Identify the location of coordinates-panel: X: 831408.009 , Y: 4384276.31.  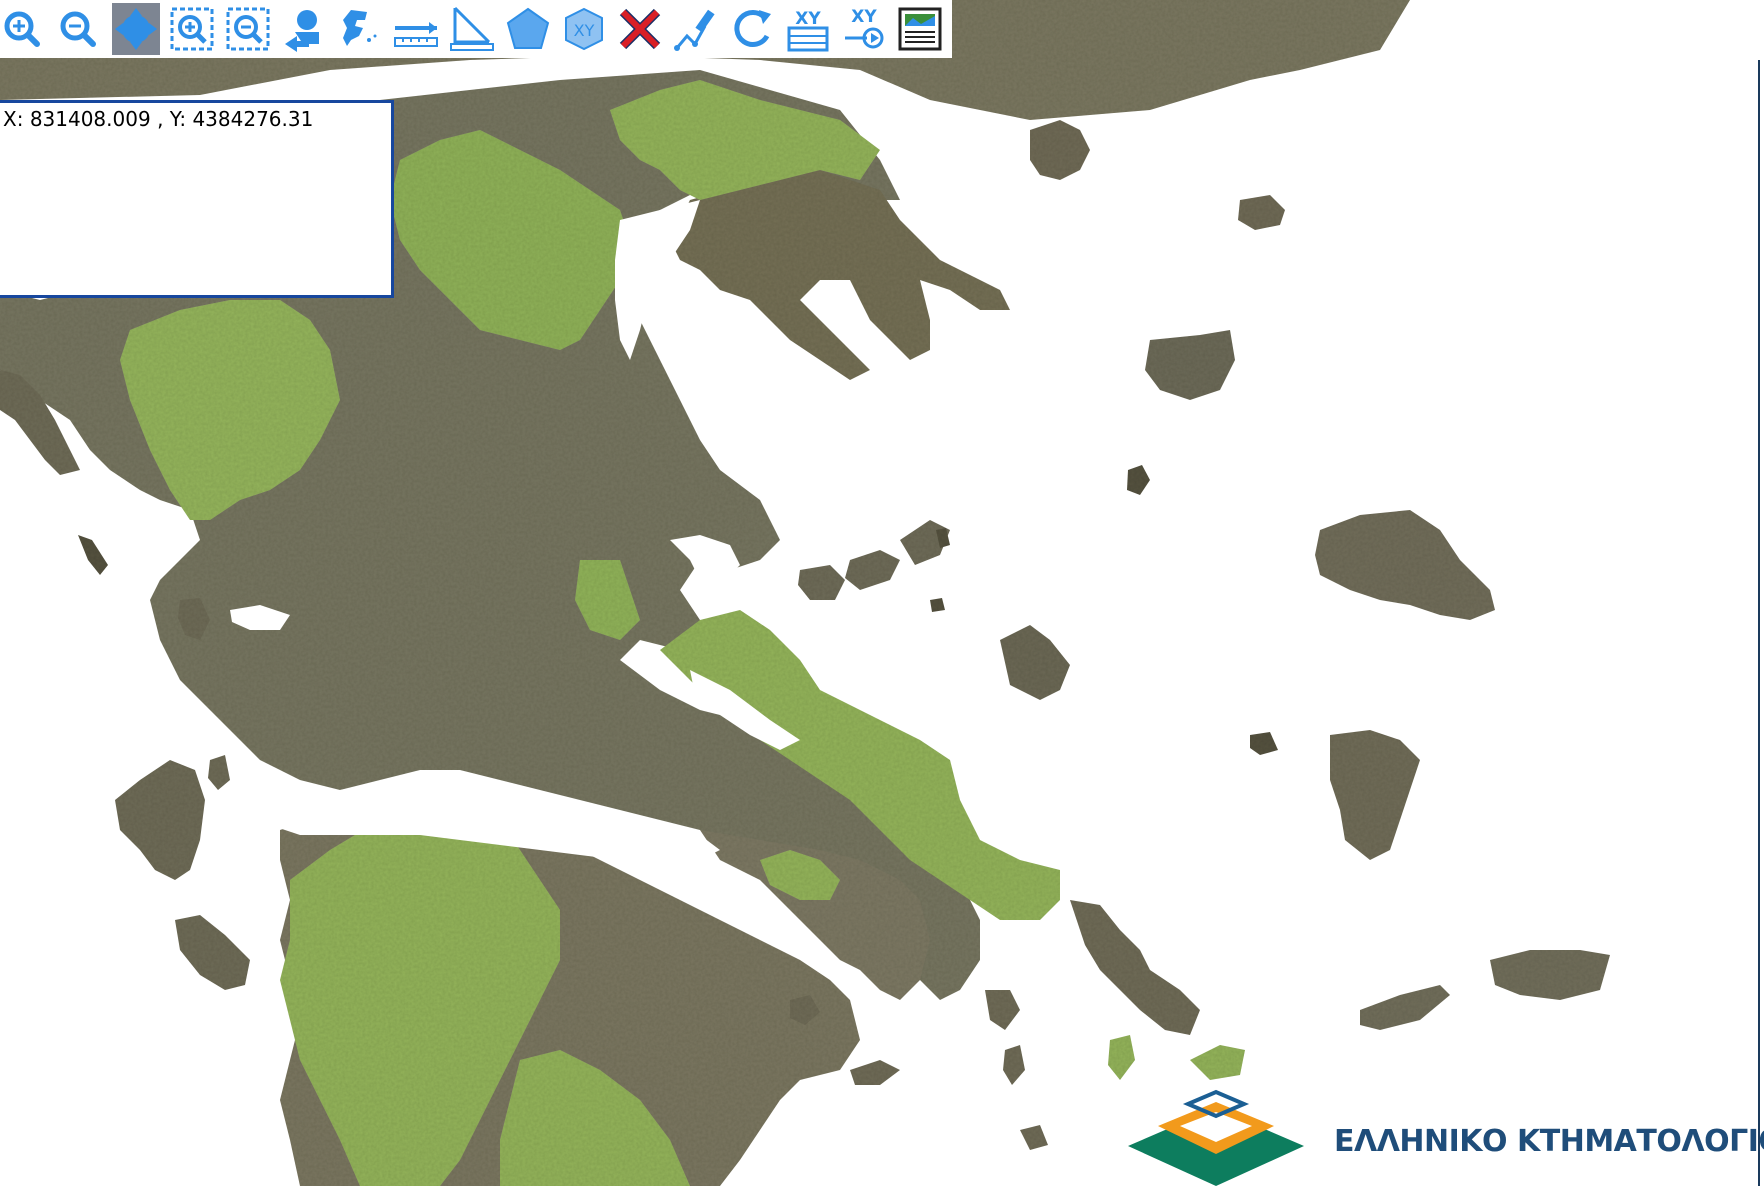
(197, 199).